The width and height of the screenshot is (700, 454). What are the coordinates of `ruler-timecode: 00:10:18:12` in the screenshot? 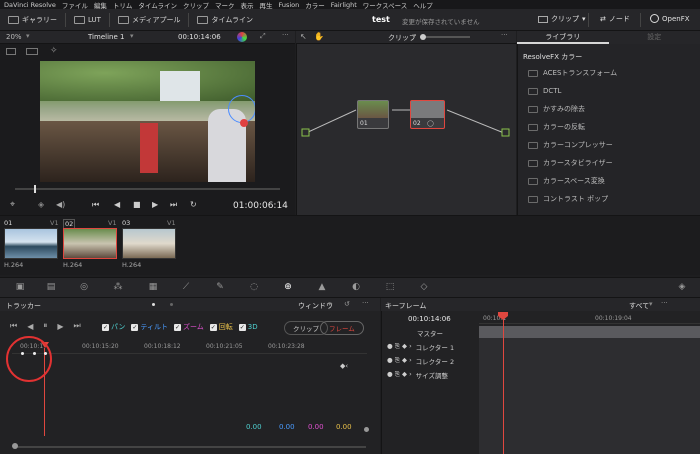 It's located at (162, 346).